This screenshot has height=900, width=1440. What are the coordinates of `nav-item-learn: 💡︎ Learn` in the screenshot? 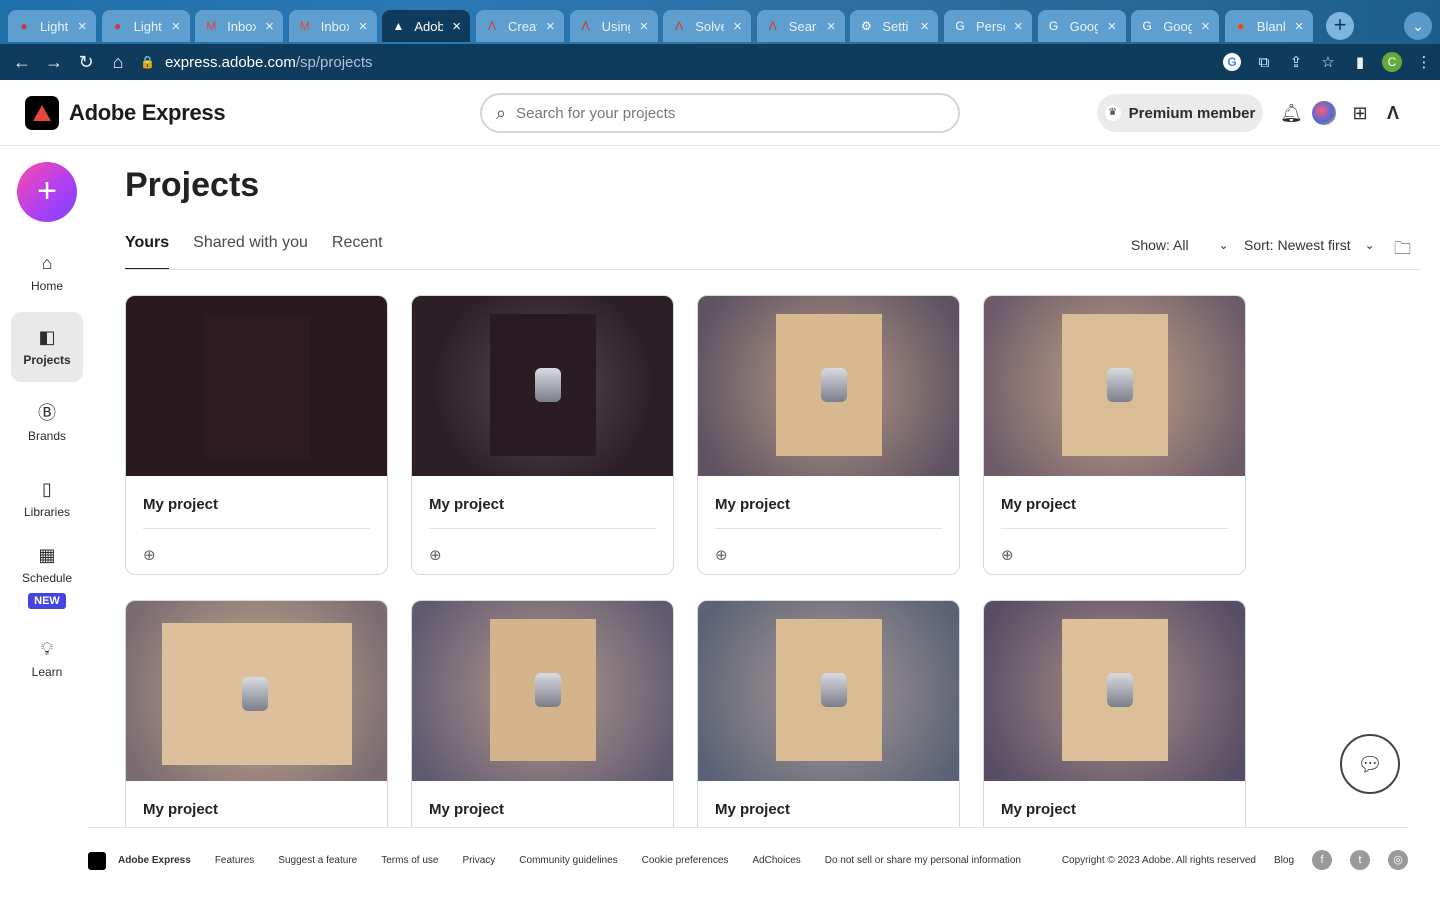 It's located at (47, 659).